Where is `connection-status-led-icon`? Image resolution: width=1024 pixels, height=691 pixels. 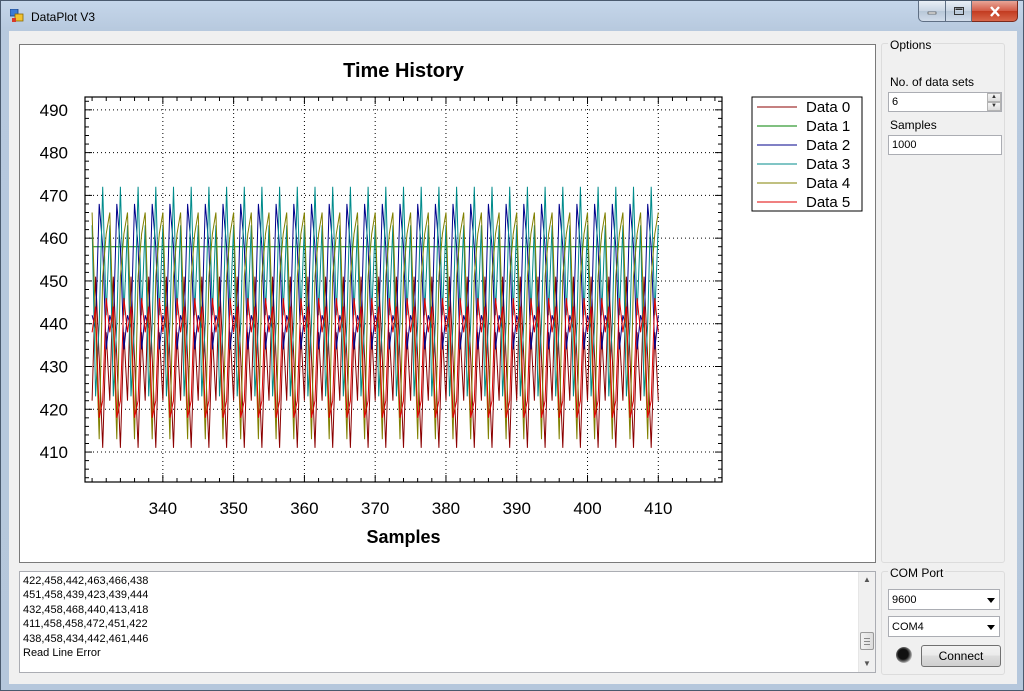 connection-status-led-icon is located at coordinates (904, 655).